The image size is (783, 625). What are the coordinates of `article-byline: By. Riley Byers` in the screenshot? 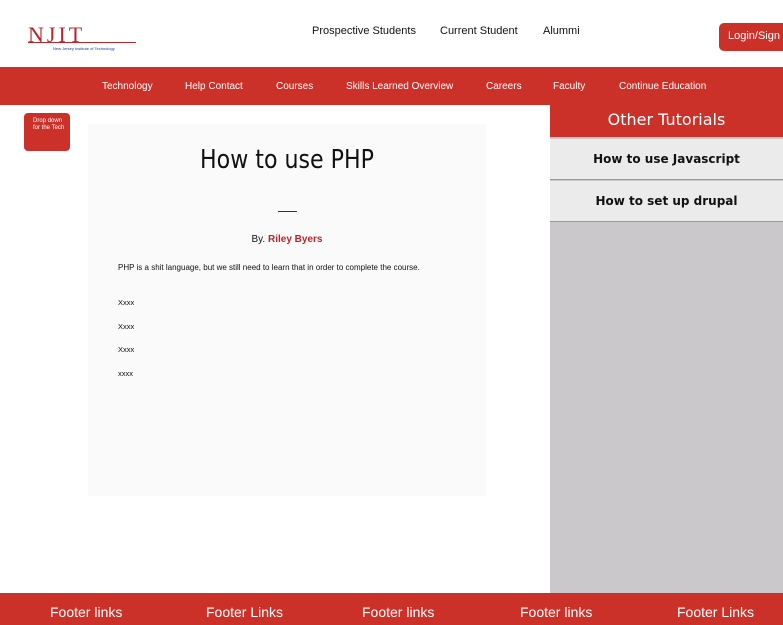 It's located at (287, 239).